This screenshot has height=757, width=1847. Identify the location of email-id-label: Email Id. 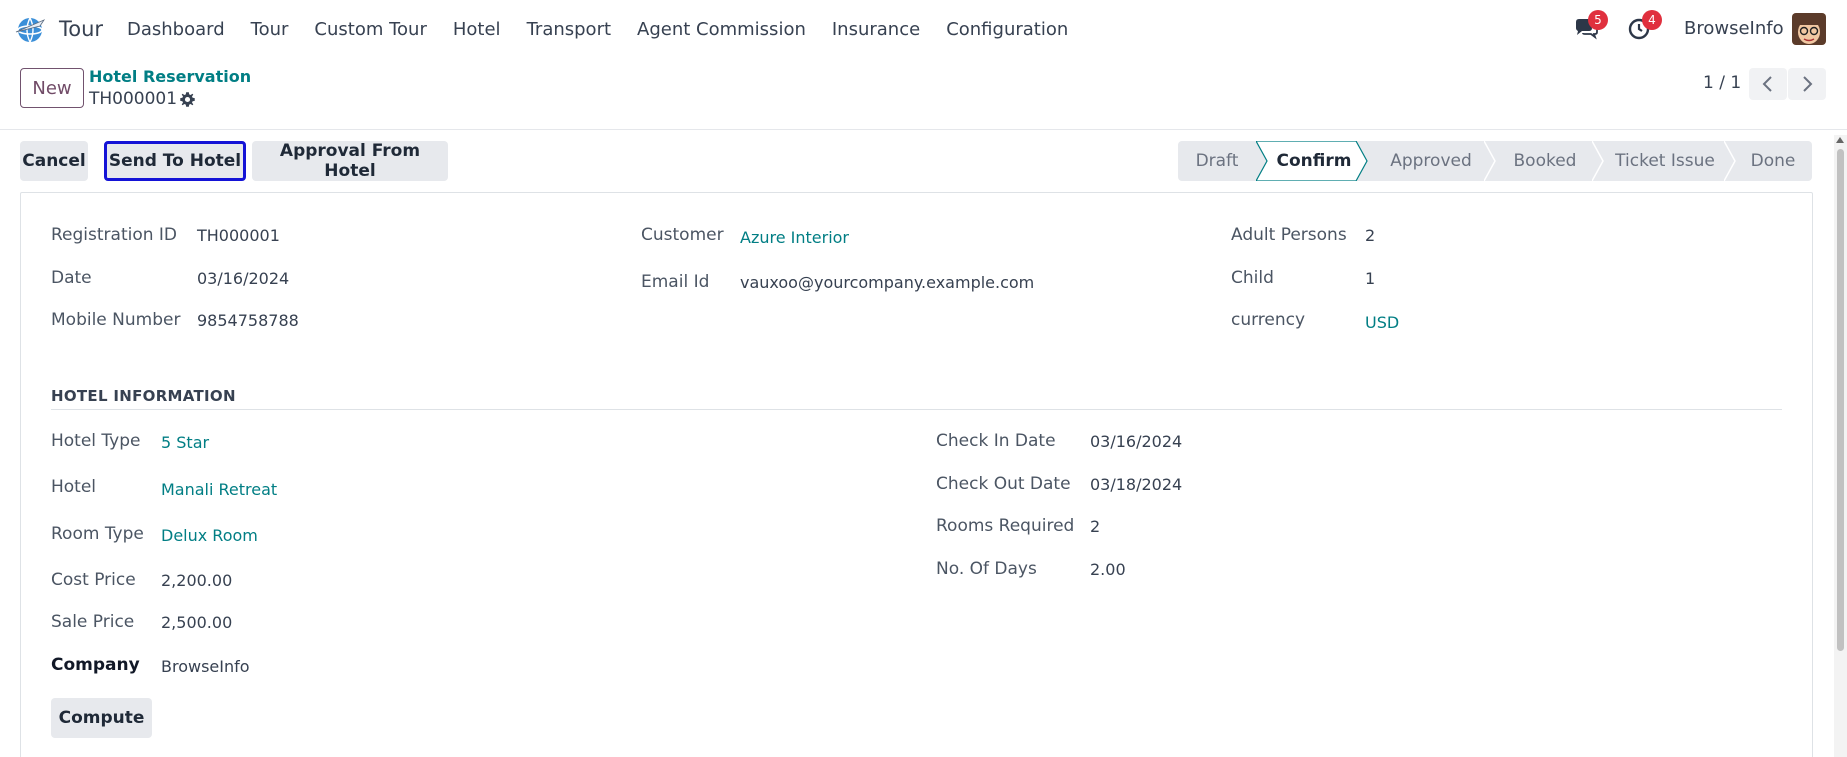
(675, 282).